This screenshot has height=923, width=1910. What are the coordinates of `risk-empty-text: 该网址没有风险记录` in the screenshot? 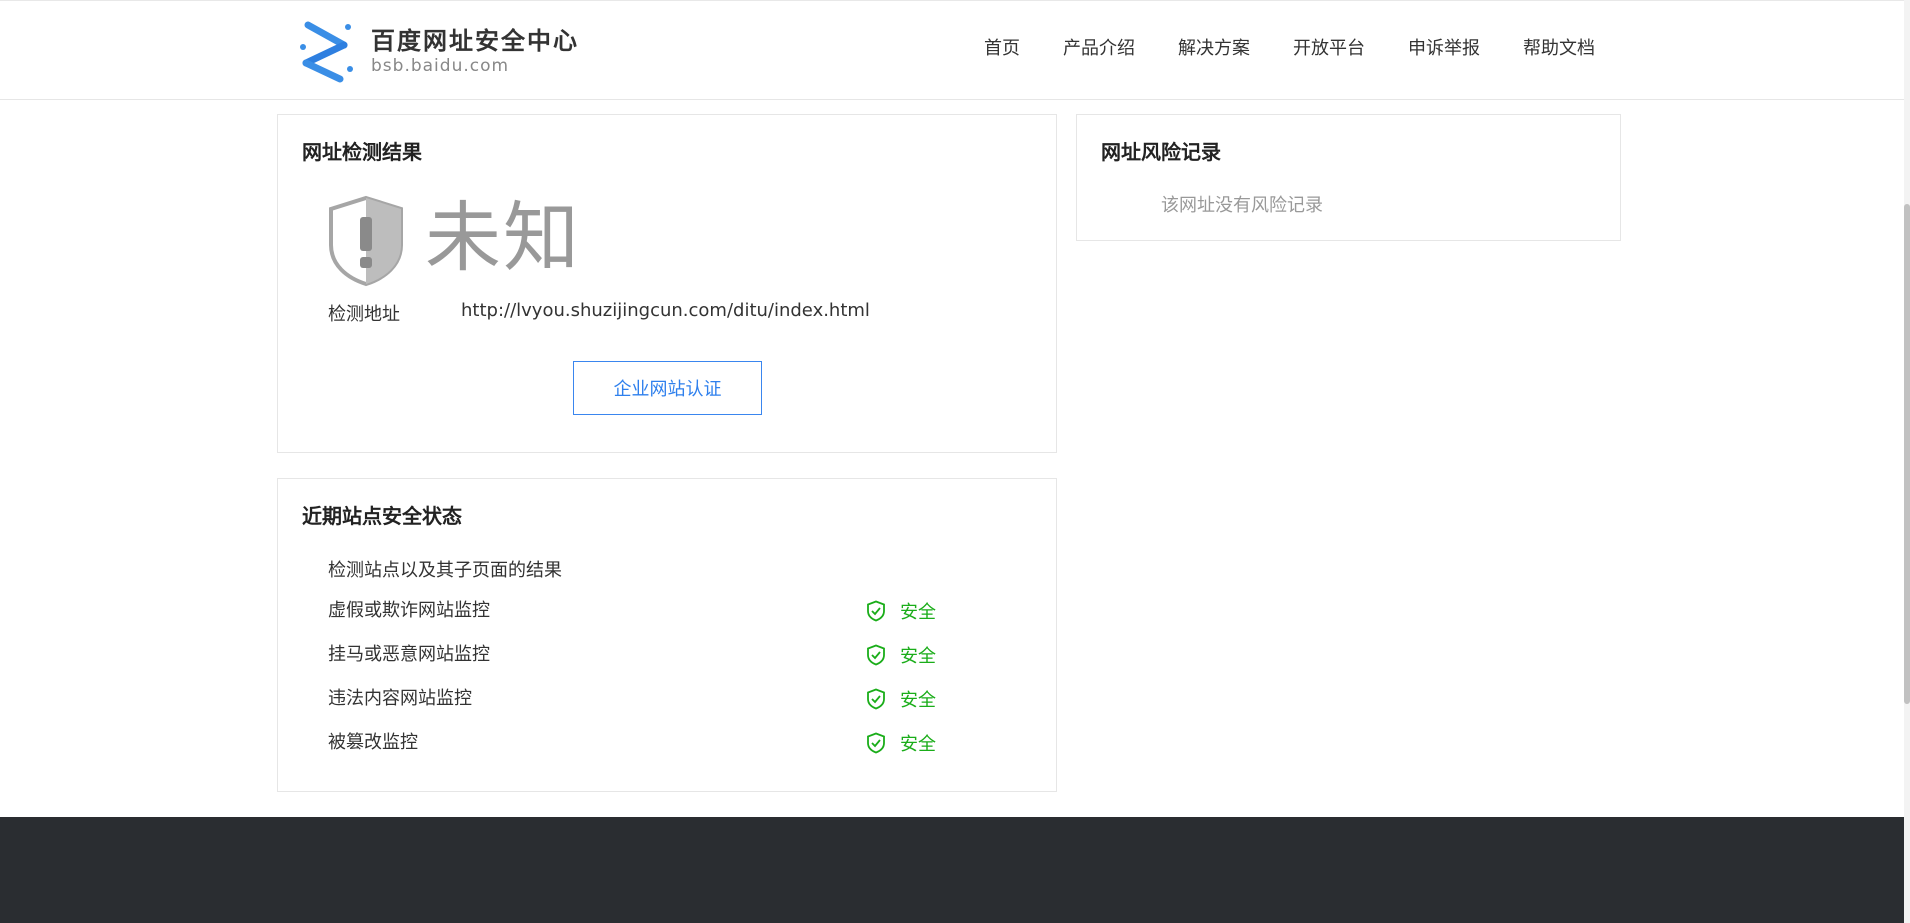 It's located at (1242, 205).